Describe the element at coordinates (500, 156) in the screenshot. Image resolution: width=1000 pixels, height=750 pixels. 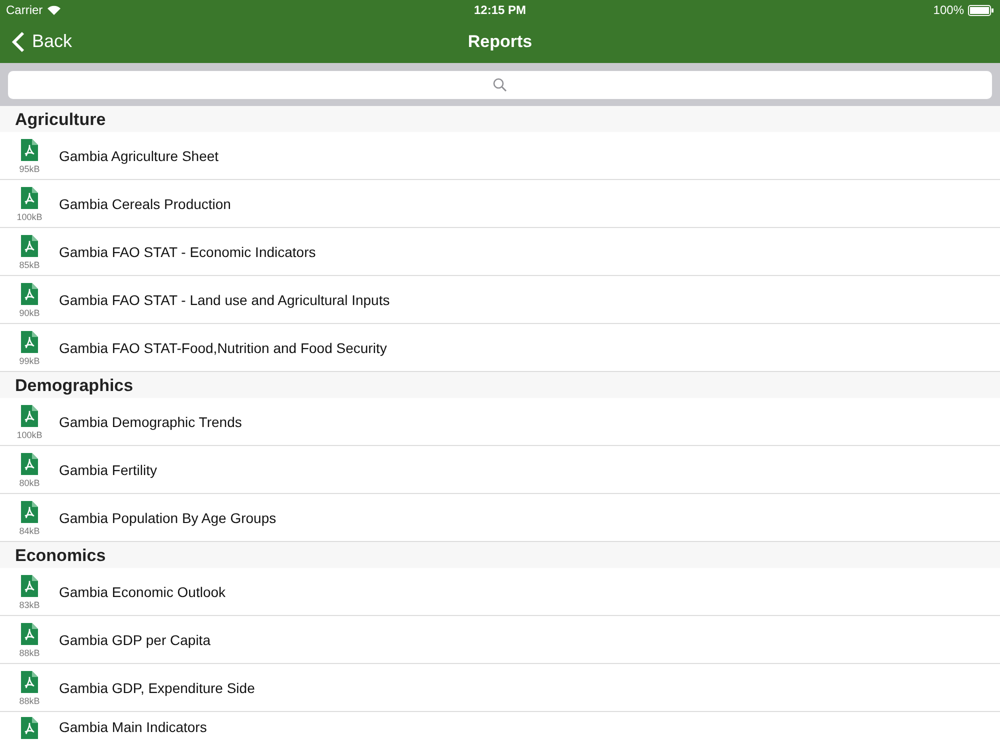
I see `report-row: 95kB Gambia Agriculture Sheet` at that location.